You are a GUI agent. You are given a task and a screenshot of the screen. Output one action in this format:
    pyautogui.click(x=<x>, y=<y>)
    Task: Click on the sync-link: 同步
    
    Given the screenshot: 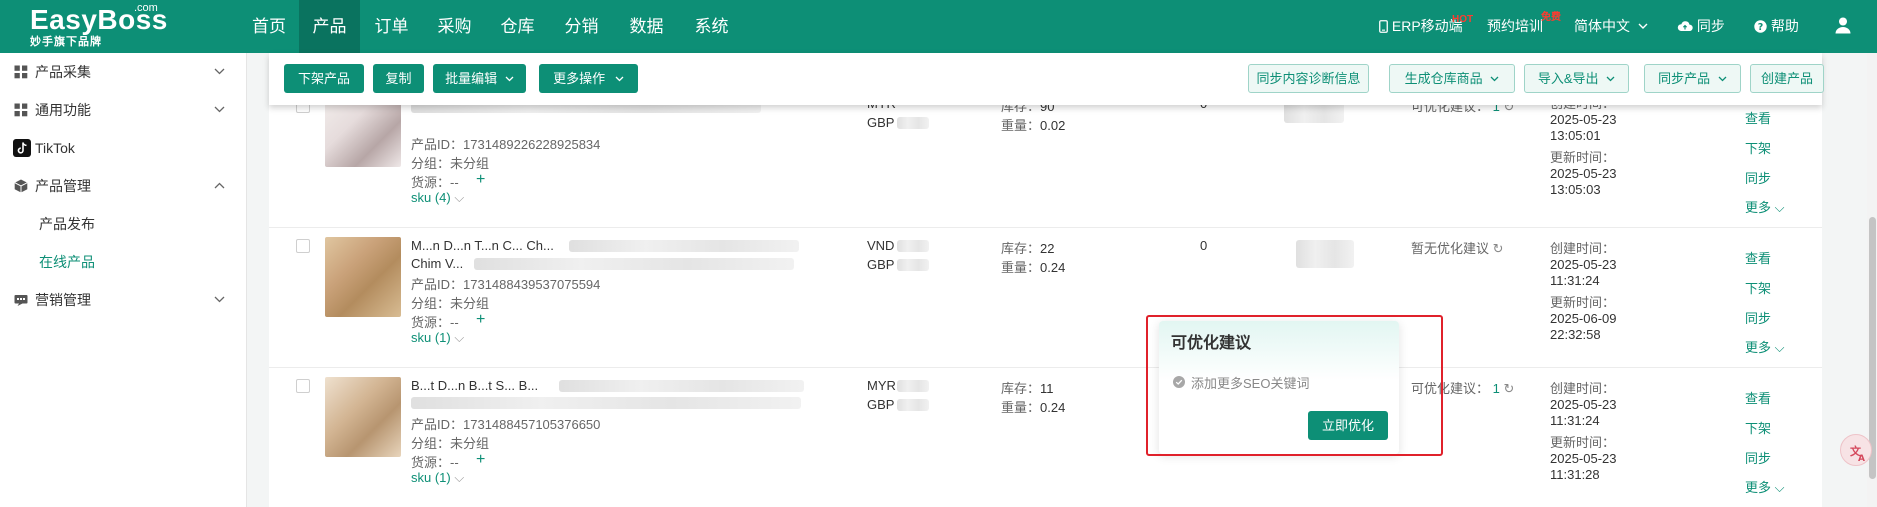 What is the action you would take?
    pyautogui.click(x=1701, y=26)
    